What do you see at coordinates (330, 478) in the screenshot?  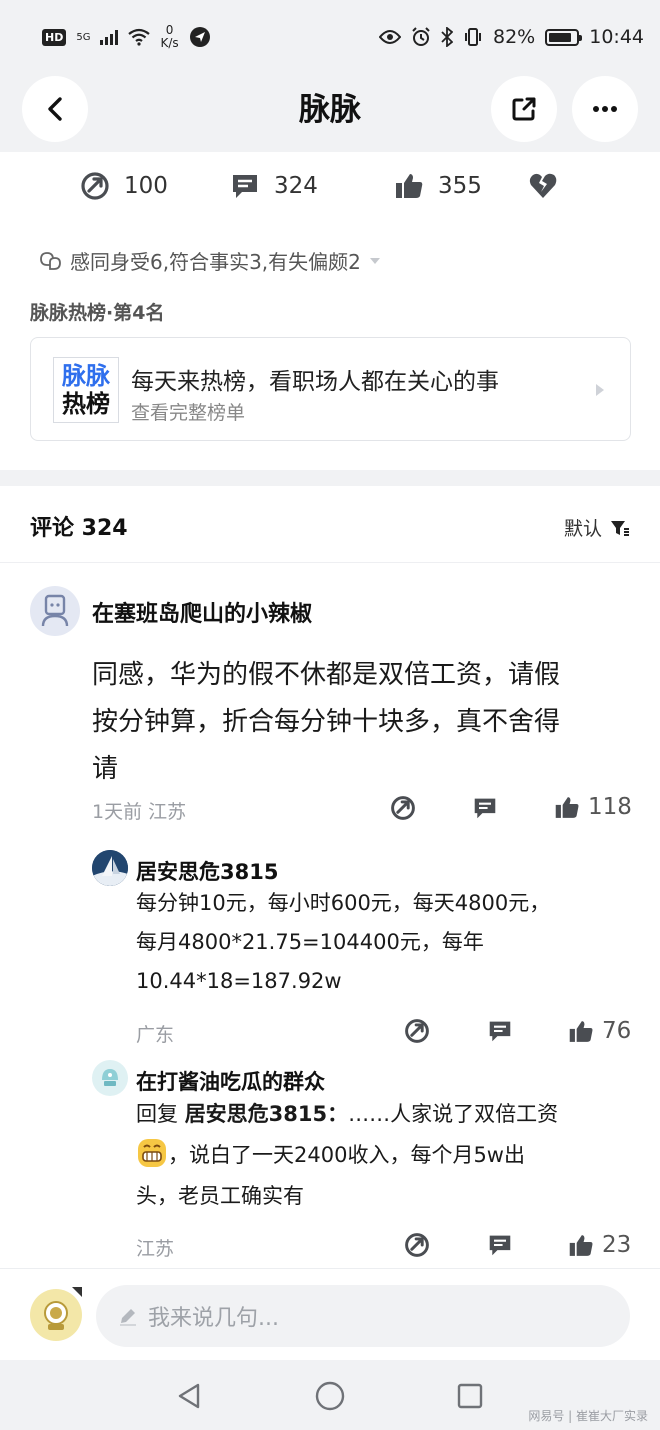 I see `section-divider` at bounding box center [330, 478].